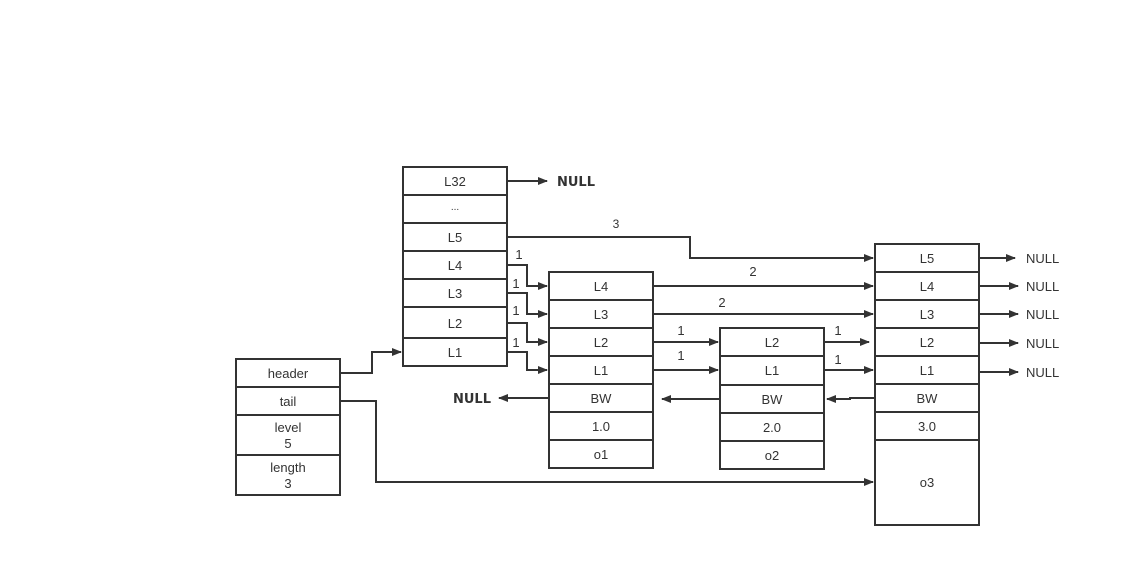  I want to click on o3-level-L2-label: L2, so click(927, 342).